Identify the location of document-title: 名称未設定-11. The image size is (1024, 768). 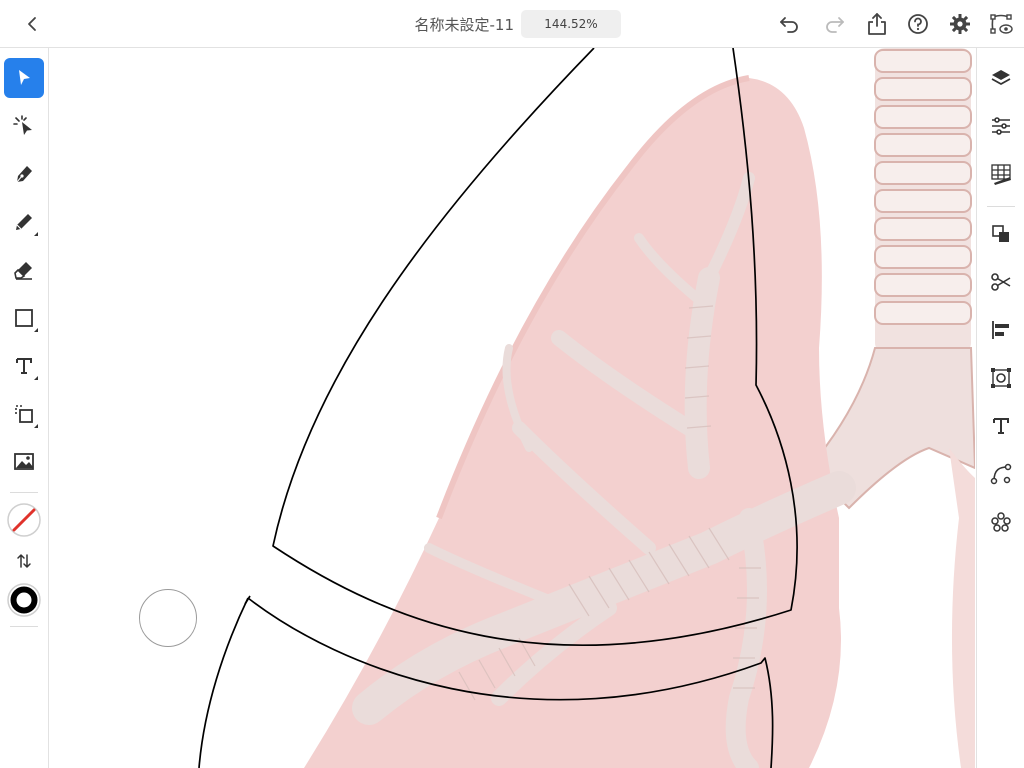
(447, 24).